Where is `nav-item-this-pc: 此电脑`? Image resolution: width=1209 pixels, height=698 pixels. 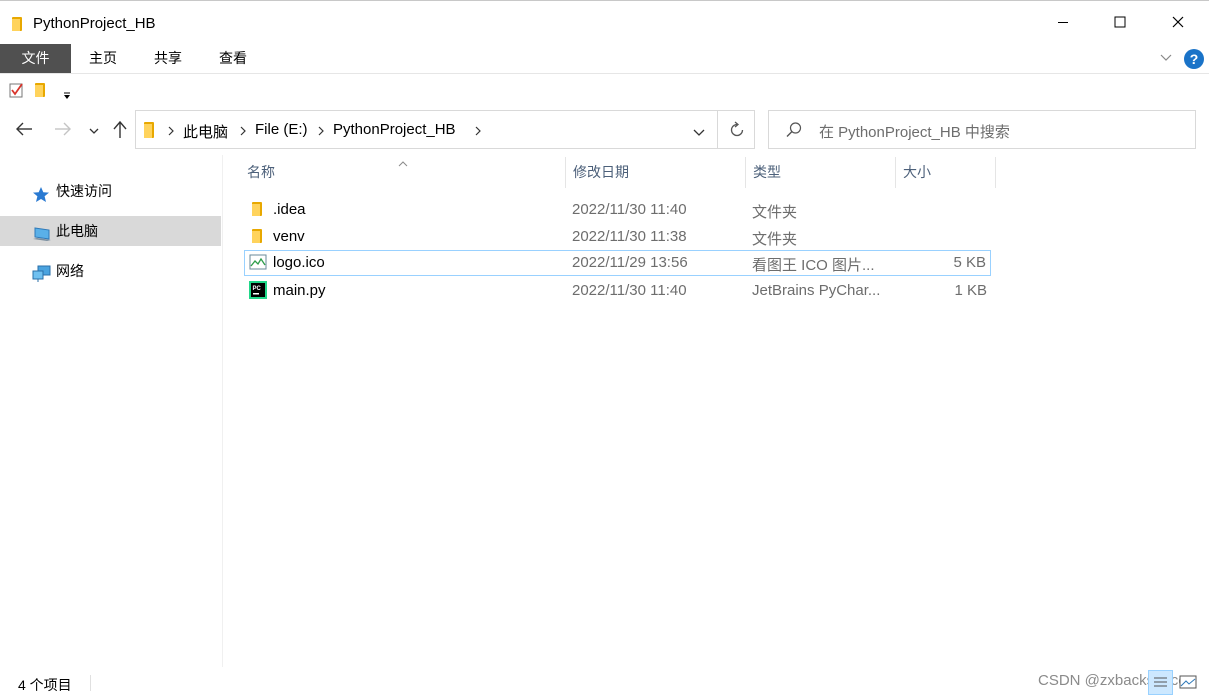 nav-item-this-pc: 此电脑 is located at coordinates (110, 231).